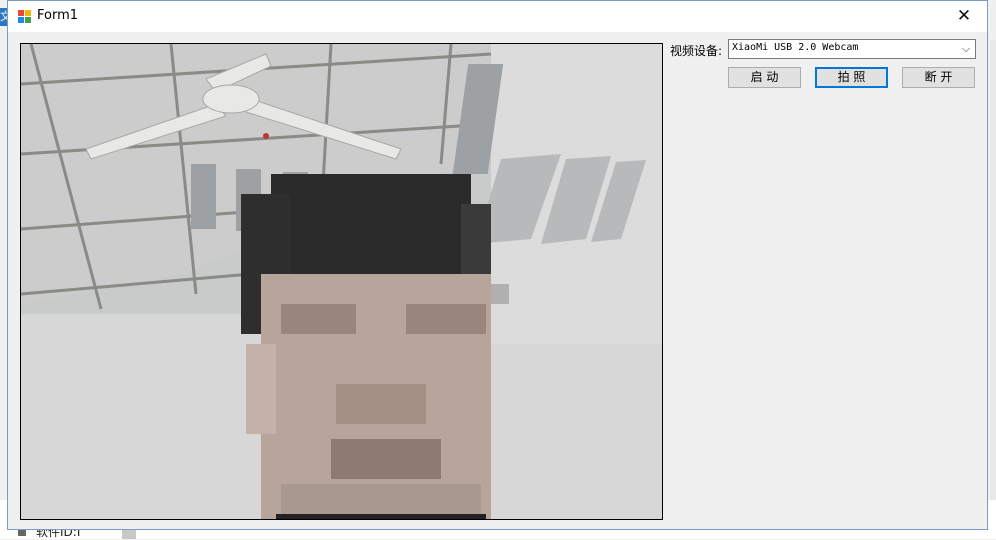 The height and width of the screenshot is (540, 996). Describe the element at coordinates (795, 47) in the screenshot. I see `video-device-value: XiaoMi USB 2.0 Webcam` at that location.